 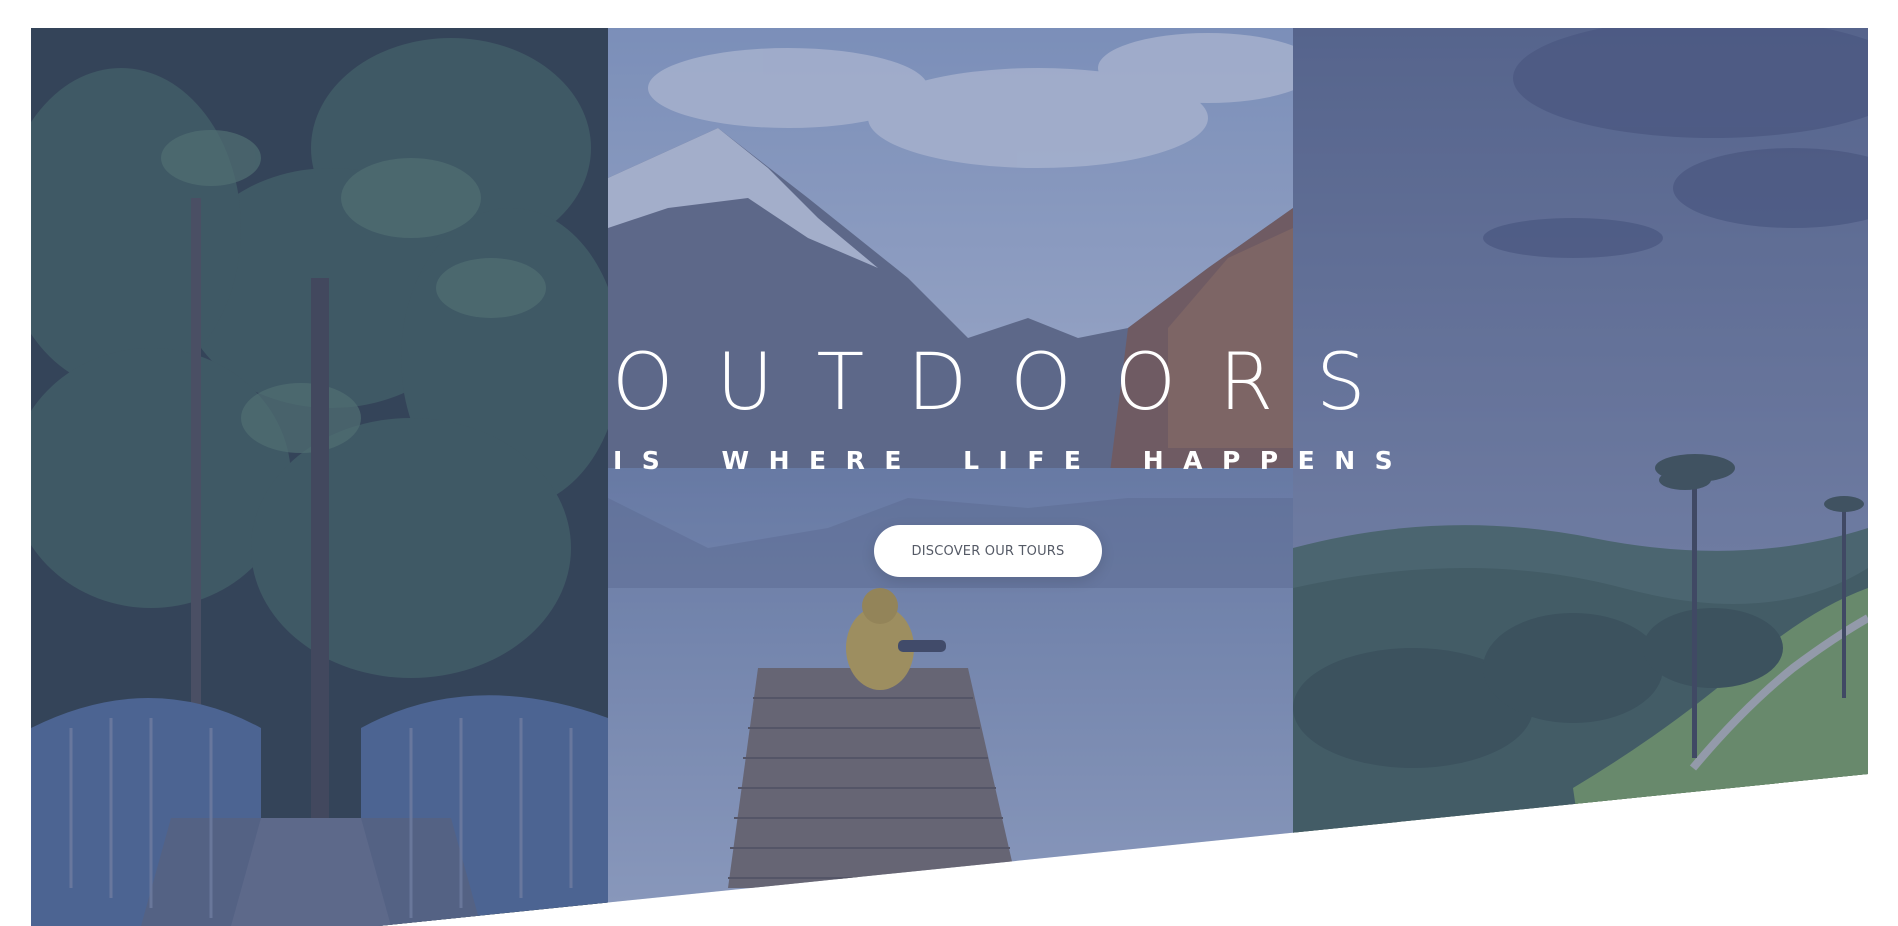 I want to click on hero-headline: OUTDOORS, so click(x=1010, y=383).